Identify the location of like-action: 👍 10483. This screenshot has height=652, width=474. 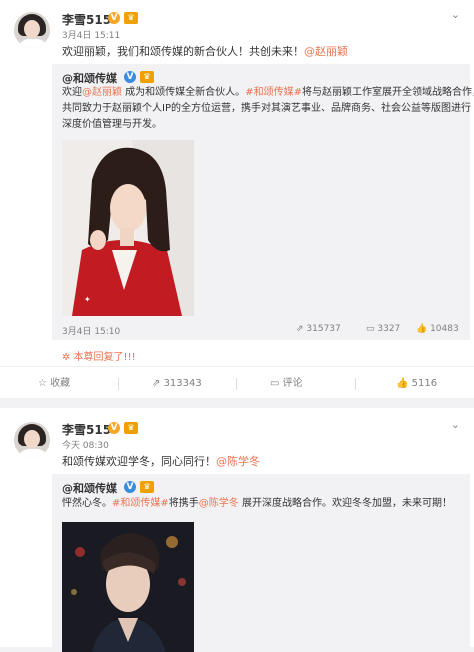
(437, 329).